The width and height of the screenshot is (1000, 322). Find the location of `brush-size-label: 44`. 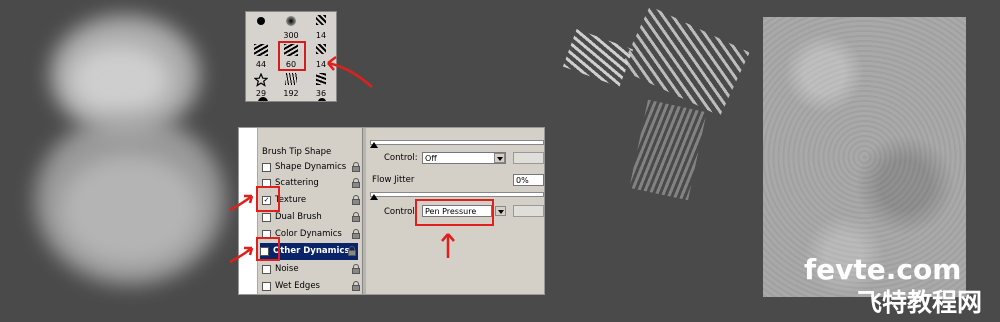

brush-size-label: 44 is located at coordinates (261, 64).